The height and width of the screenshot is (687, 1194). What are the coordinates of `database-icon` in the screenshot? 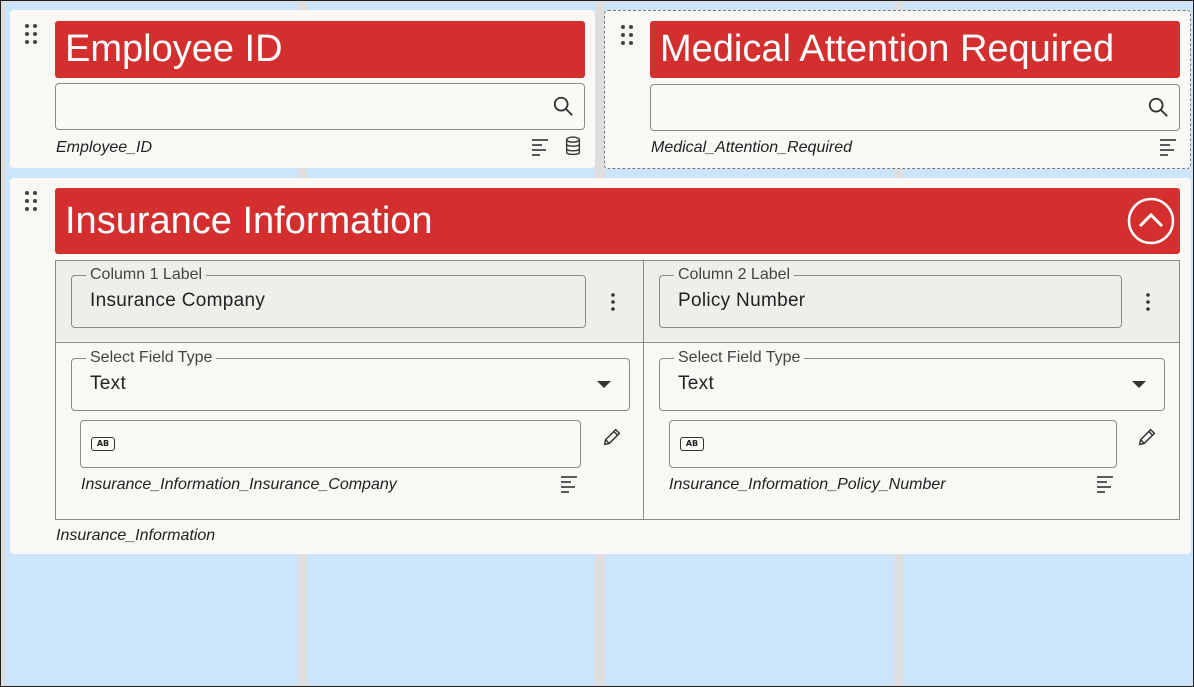 It's located at (573, 146).